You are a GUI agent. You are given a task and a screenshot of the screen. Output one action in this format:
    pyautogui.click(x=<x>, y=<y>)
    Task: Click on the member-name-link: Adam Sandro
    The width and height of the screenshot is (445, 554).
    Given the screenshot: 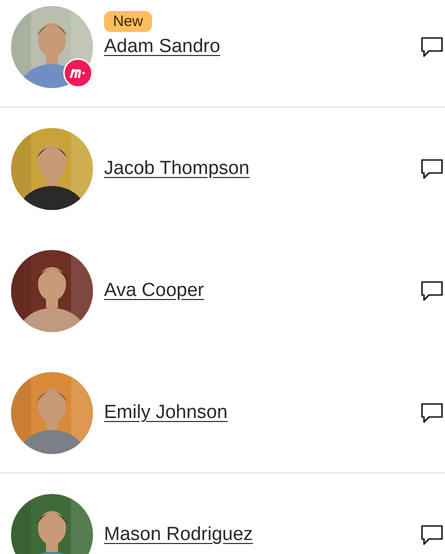 What is the action you would take?
    pyautogui.click(x=162, y=46)
    